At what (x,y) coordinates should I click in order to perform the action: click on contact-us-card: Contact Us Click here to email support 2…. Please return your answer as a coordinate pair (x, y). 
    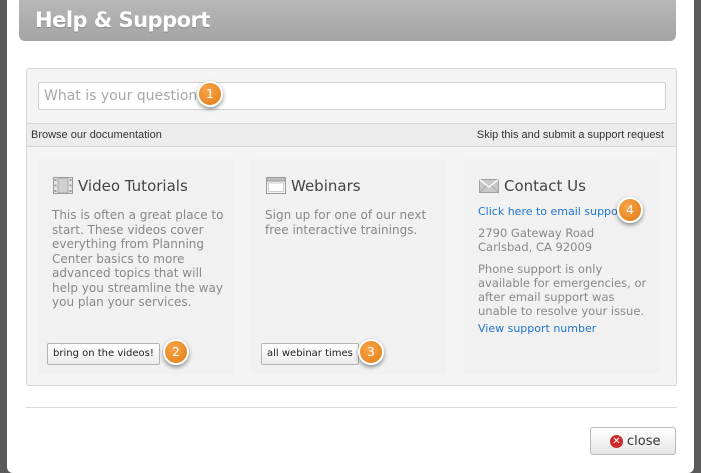
    Looking at the image, I should click on (562, 266).